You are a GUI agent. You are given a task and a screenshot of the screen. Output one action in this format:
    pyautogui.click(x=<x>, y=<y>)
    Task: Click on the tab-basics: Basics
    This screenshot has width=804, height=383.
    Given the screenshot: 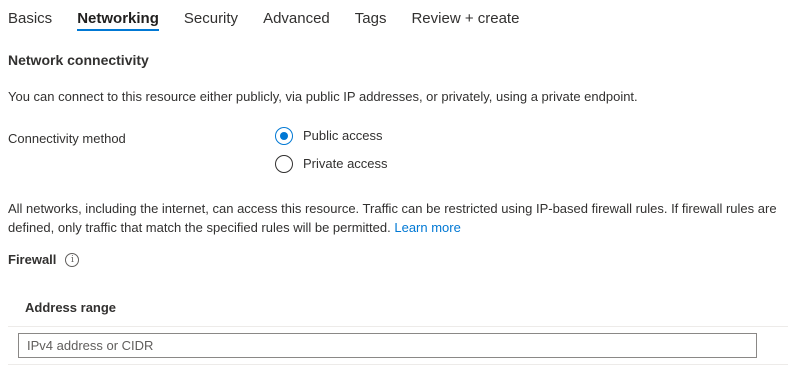 What is the action you would take?
    pyautogui.click(x=30, y=15)
    